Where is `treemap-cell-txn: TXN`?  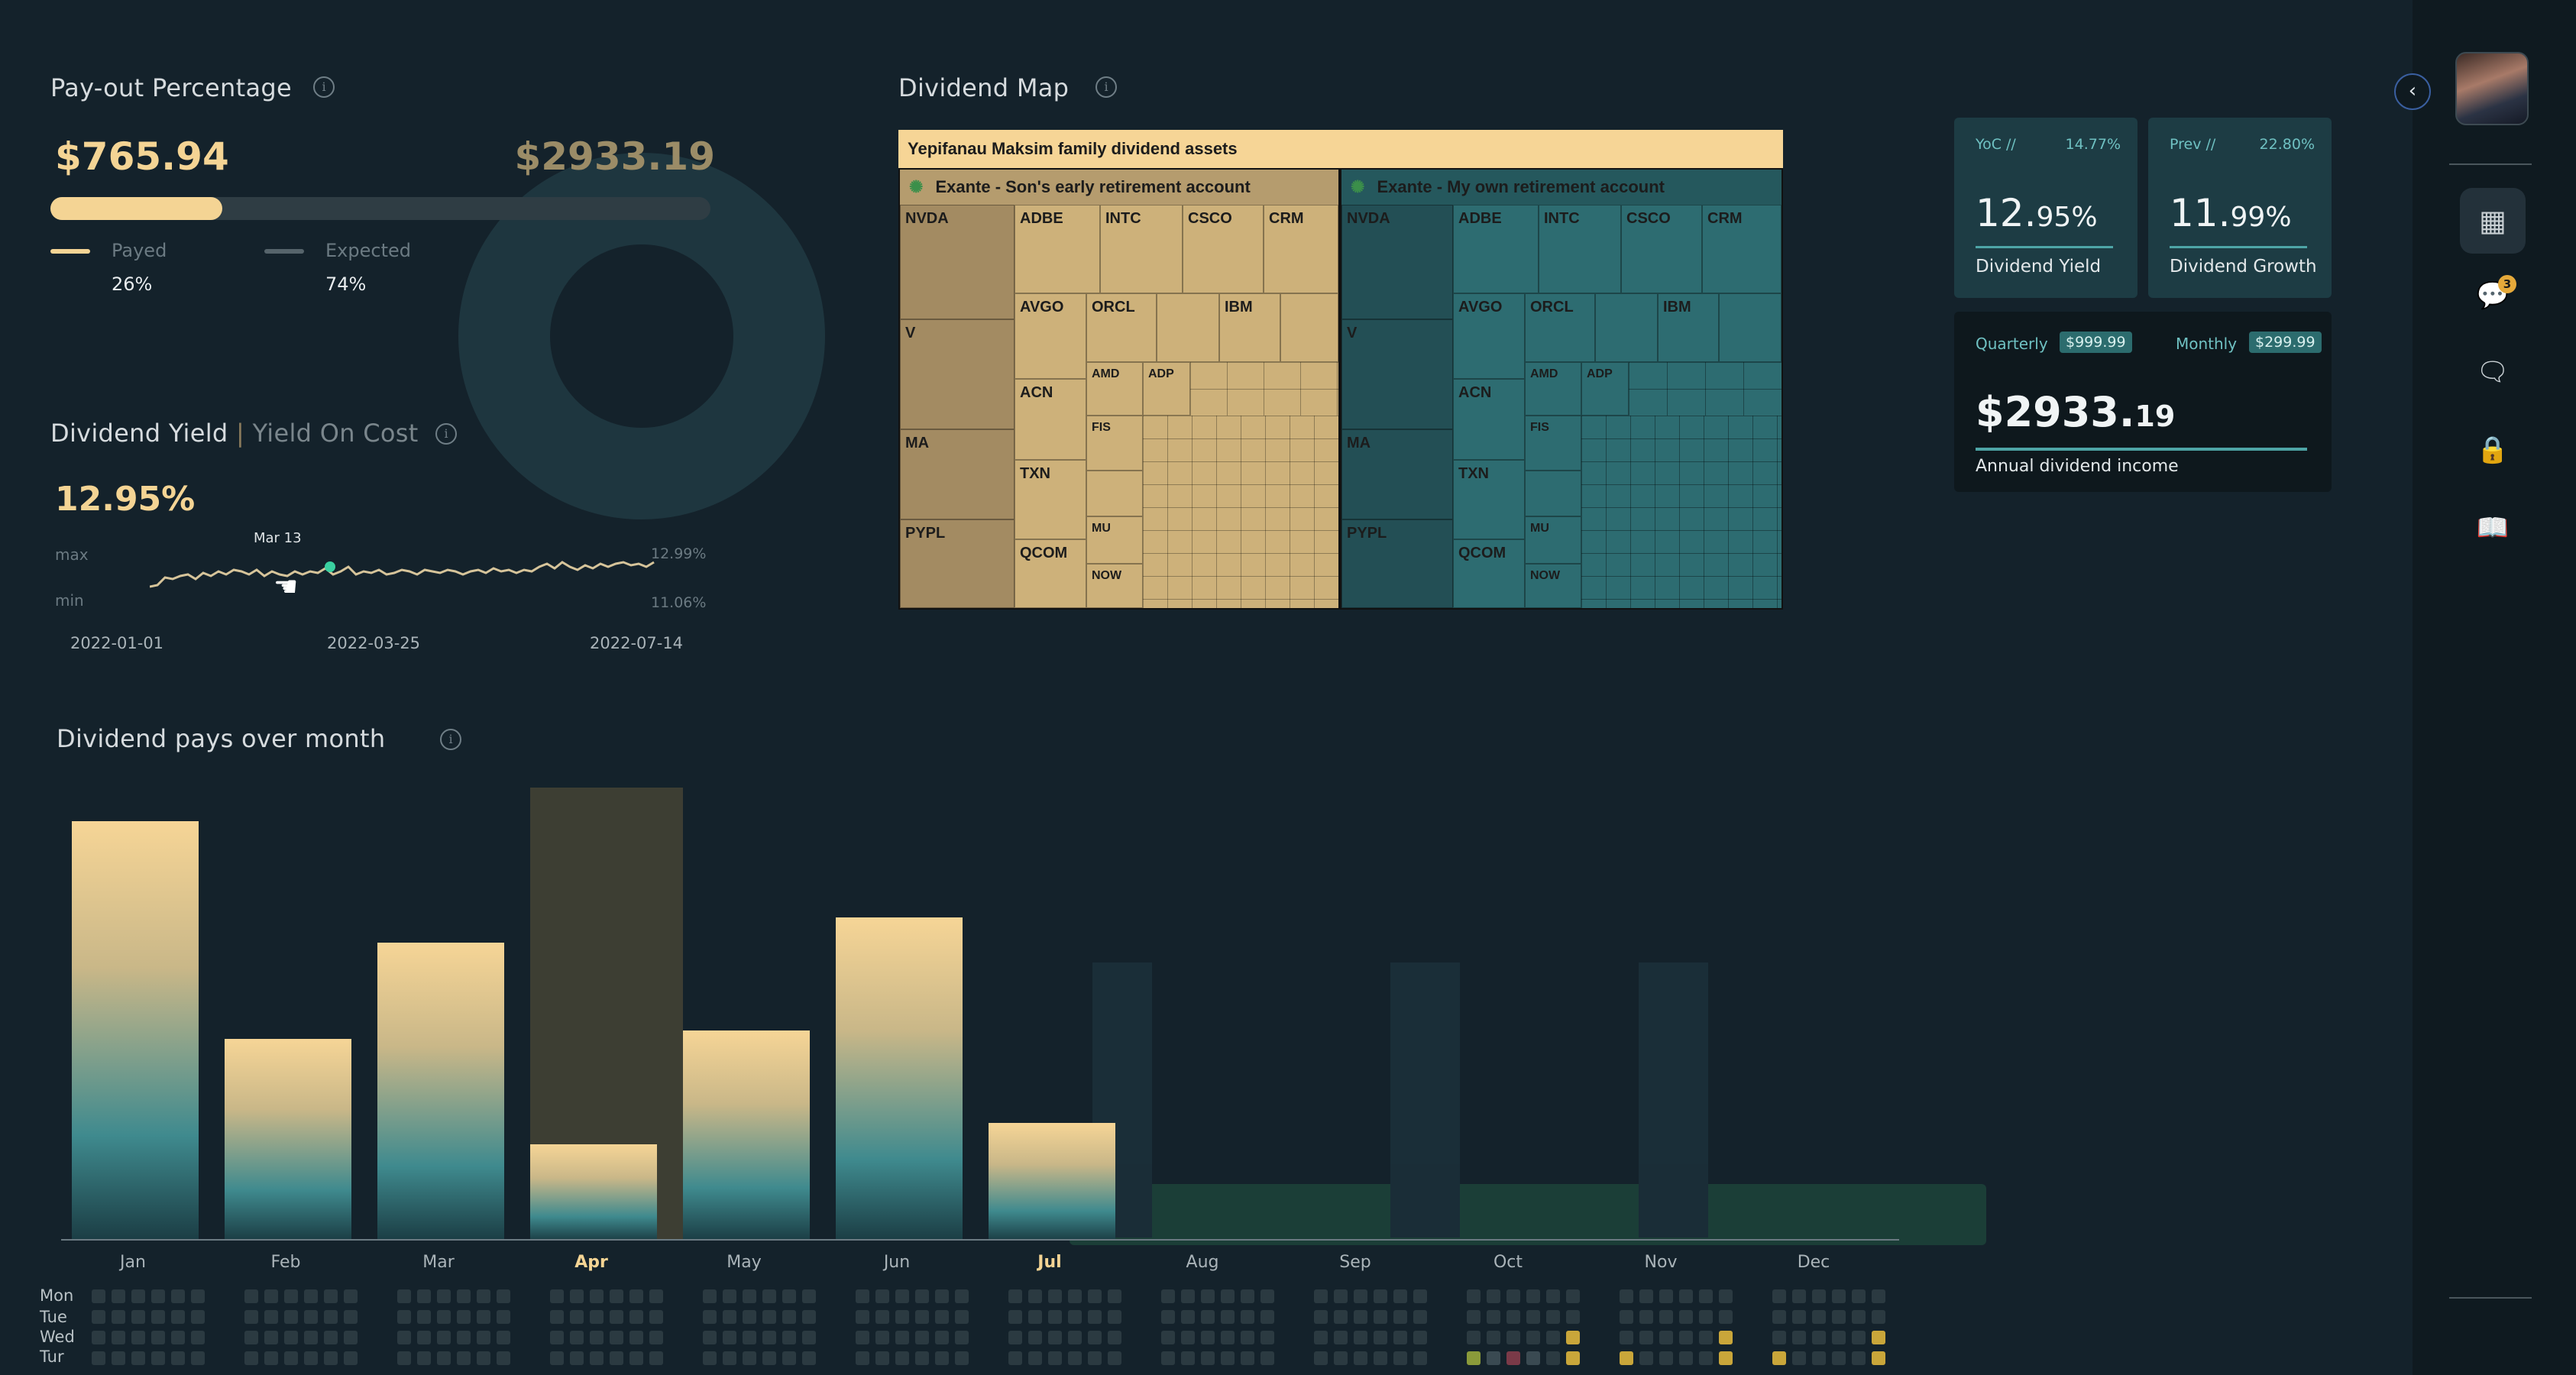 treemap-cell-txn: TXN is located at coordinates (1050, 499).